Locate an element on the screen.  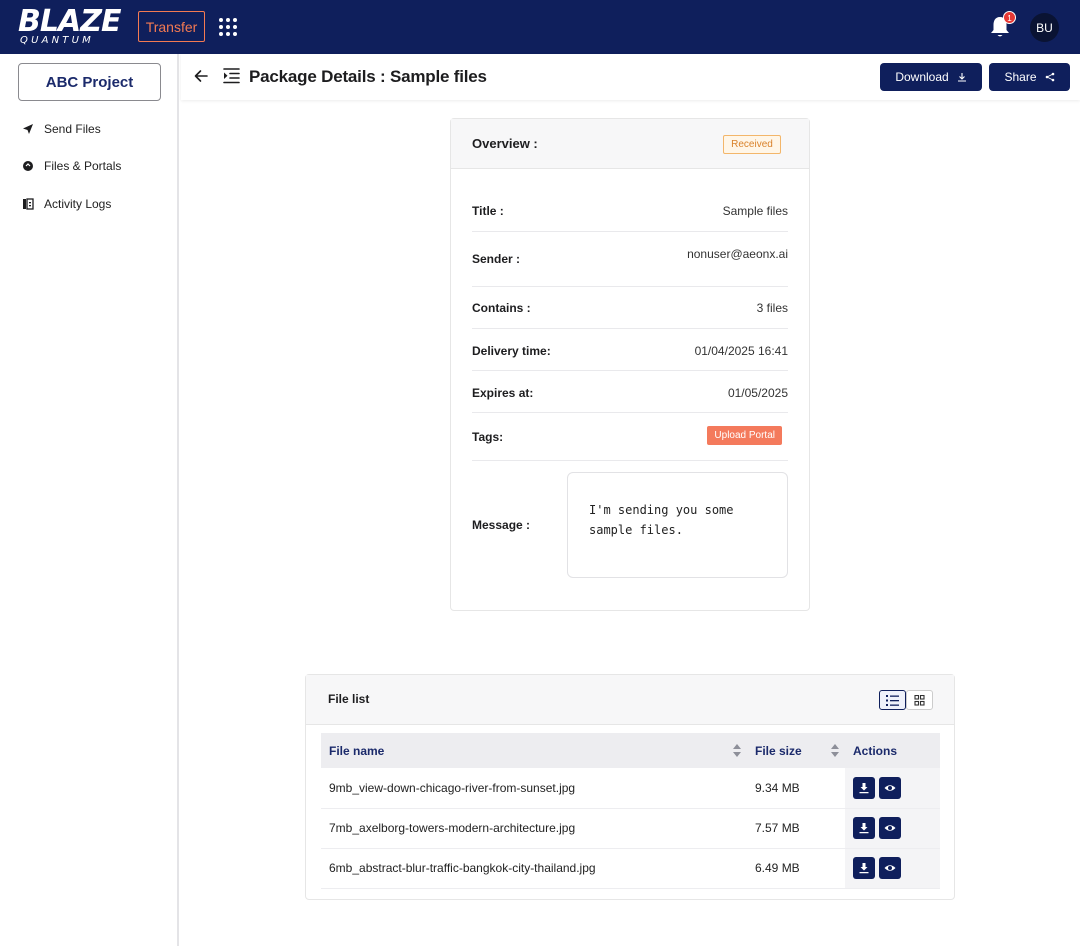
logs-icon is located at coordinates (28, 204).